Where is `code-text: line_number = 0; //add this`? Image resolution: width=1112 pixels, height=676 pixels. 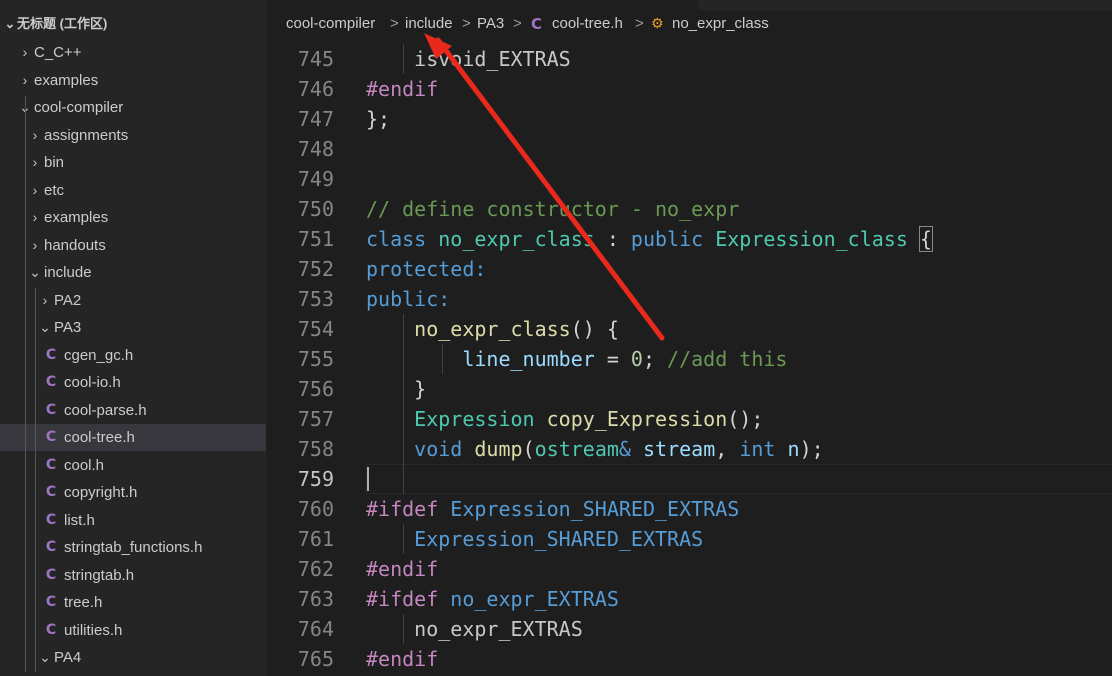
code-text: line_number = 0; //add this is located at coordinates (576, 359).